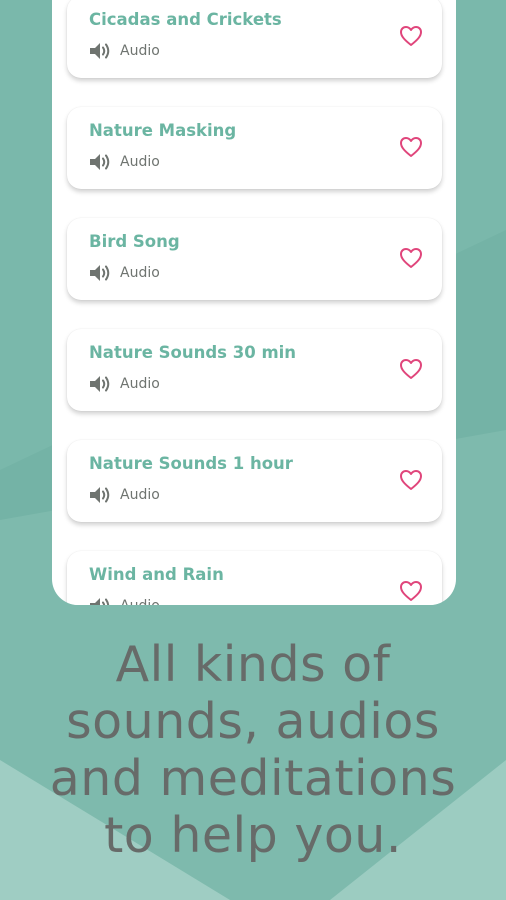 This screenshot has height=900, width=506. Describe the element at coordinates (254, 578) in the screenshot. I see `sound-list-item: Wind and Rain Audio` at that location.